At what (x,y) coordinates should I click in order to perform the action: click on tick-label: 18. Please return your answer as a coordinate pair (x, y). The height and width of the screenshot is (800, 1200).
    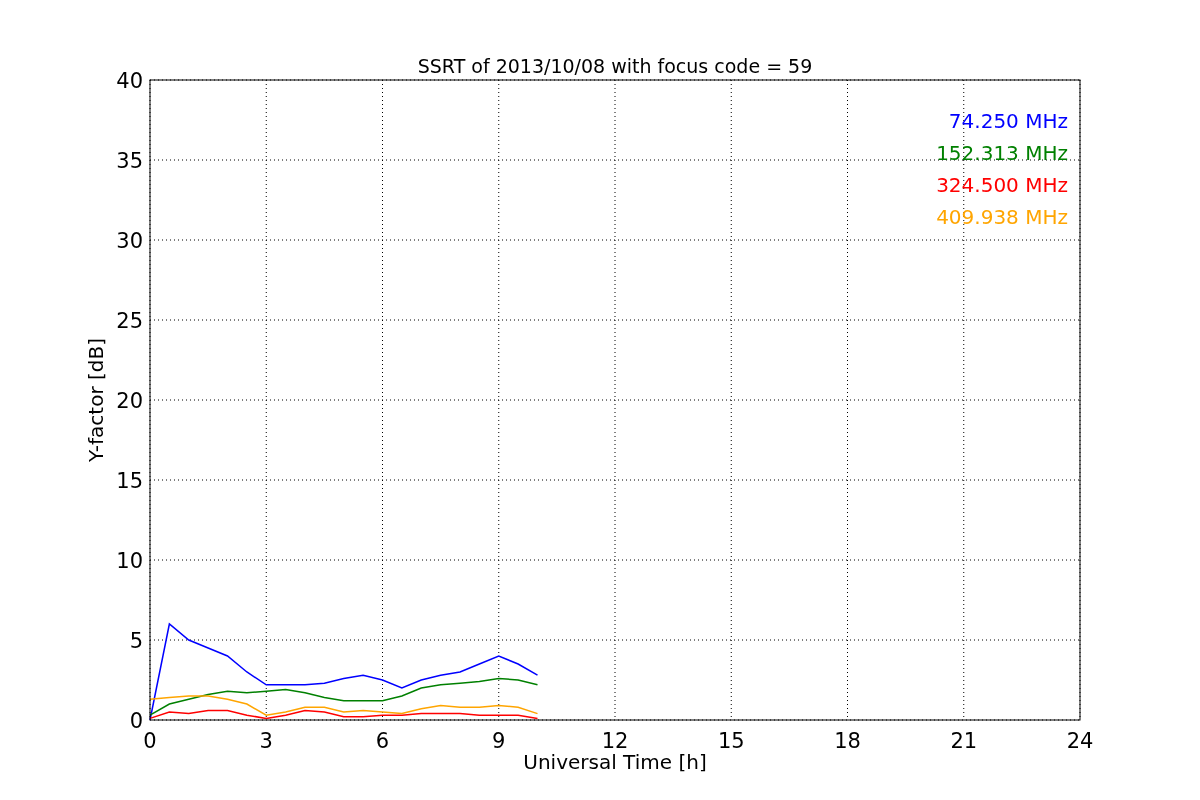
    Looking at the image, I should click on (847, 741).